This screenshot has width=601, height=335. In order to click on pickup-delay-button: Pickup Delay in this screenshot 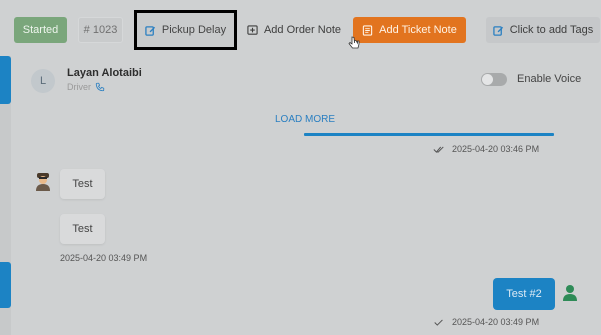, I will do `click(185, 30)`.